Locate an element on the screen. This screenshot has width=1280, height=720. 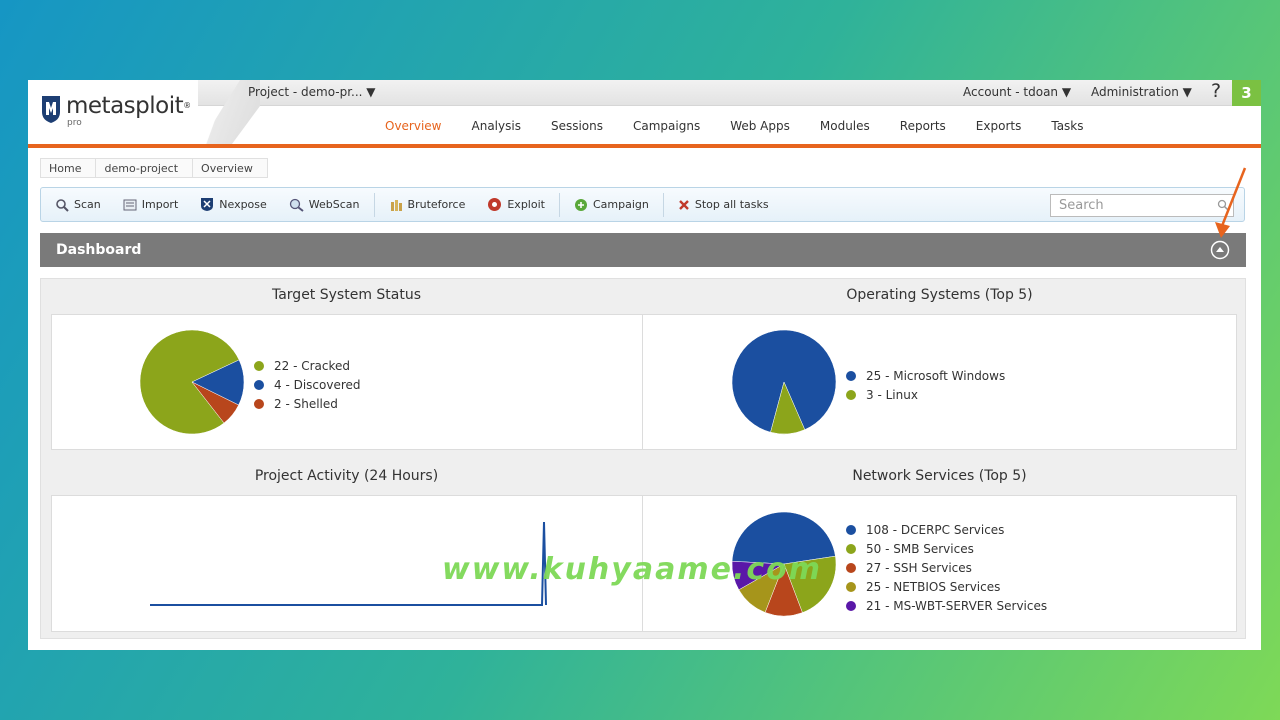
legend-label: 21 - MS-WBT-SERVER Services is located at coordinates (957, 605).